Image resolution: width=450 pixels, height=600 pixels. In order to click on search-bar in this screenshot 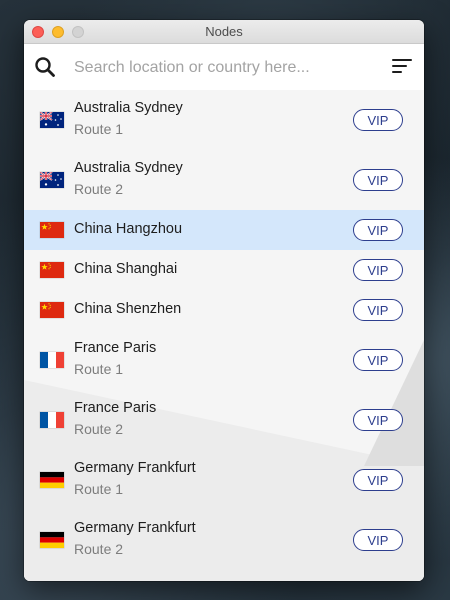, I will do `click(224, 67)`.